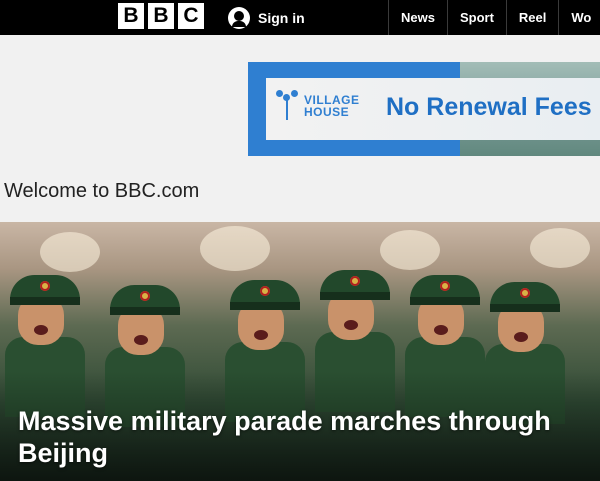 The width and height of the screenshot is (600, 481). Describe the element at coordinates (131, 16) in the screenshot. I see `logo-letter-b1: B` at that location.